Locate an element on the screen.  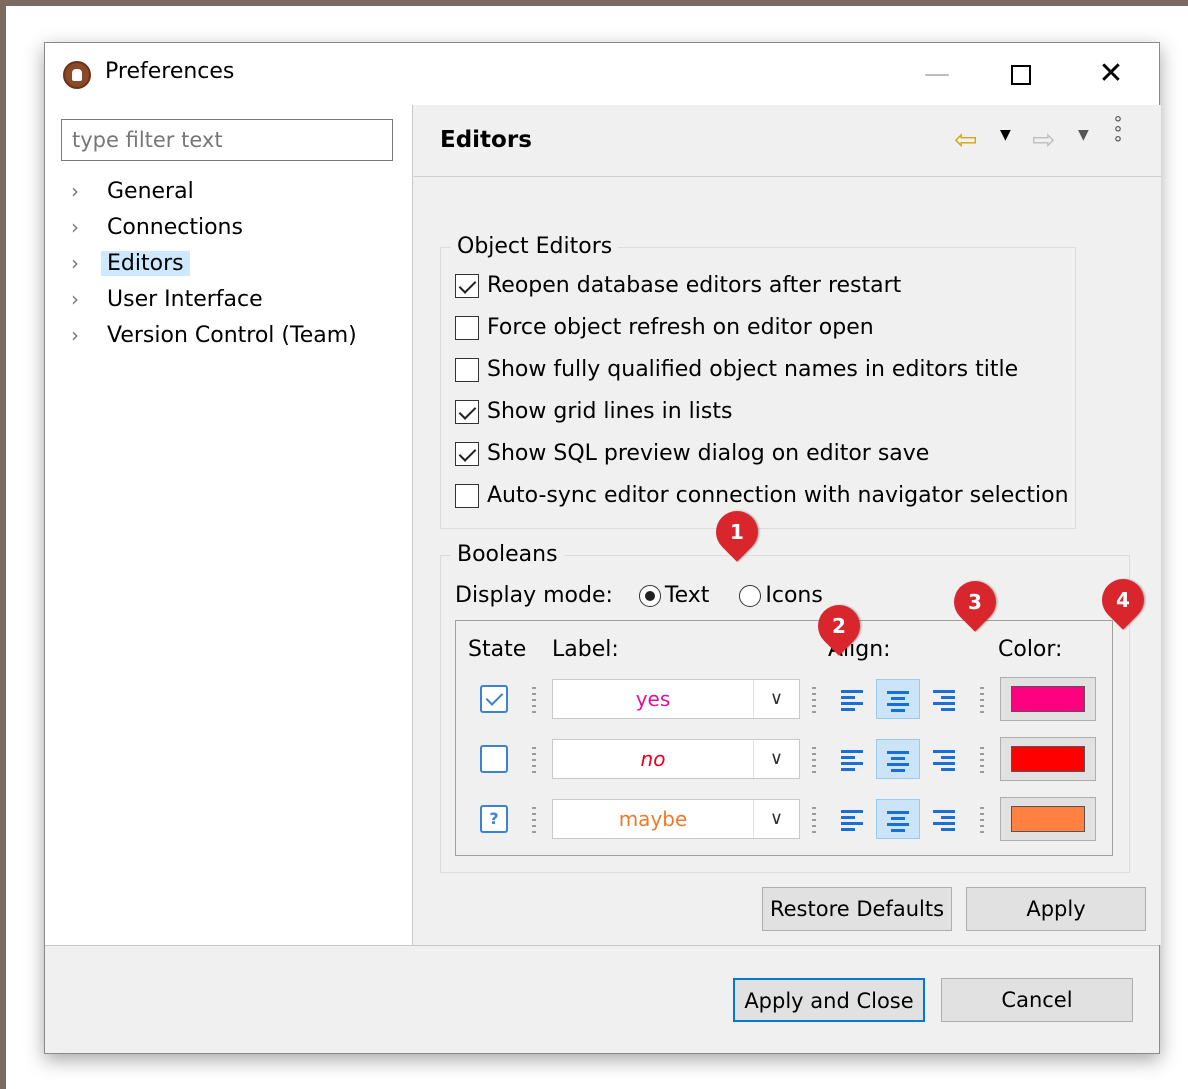
display-mode-label: Display mode: is located at coordinates (534, 595).